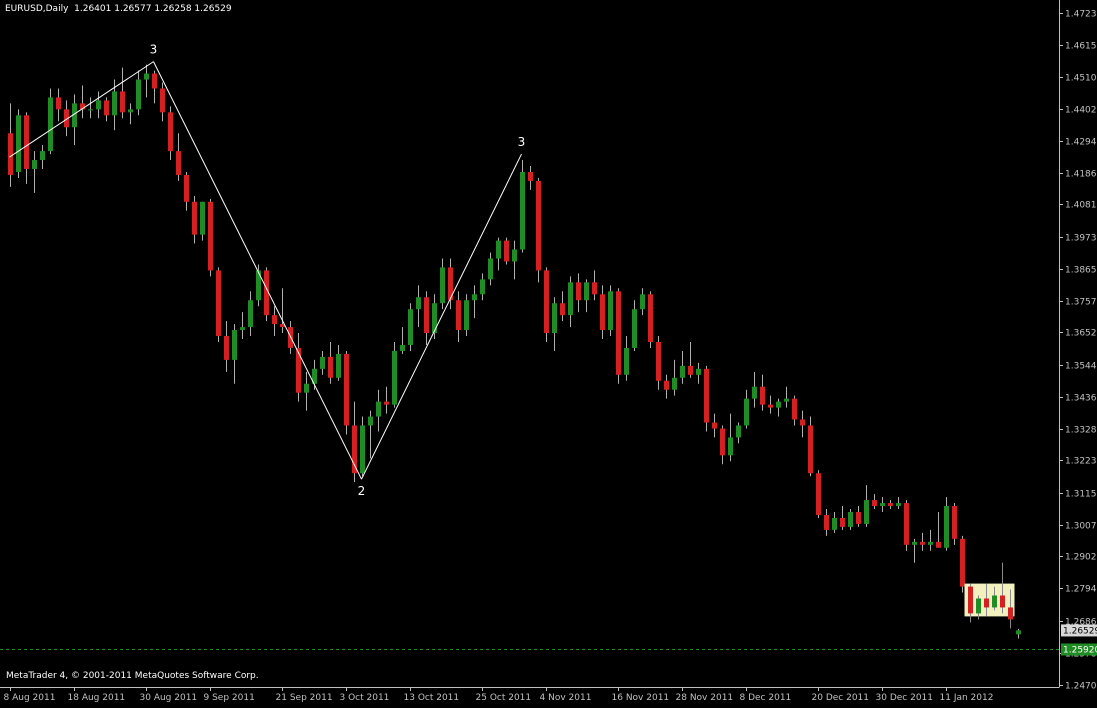 Image resolution: width=1097 pixels, height=708 pixels. Describe the element at coordinates (1081, 175) in the screenshot. I see `price-tick-label: 1.41860` at that location.